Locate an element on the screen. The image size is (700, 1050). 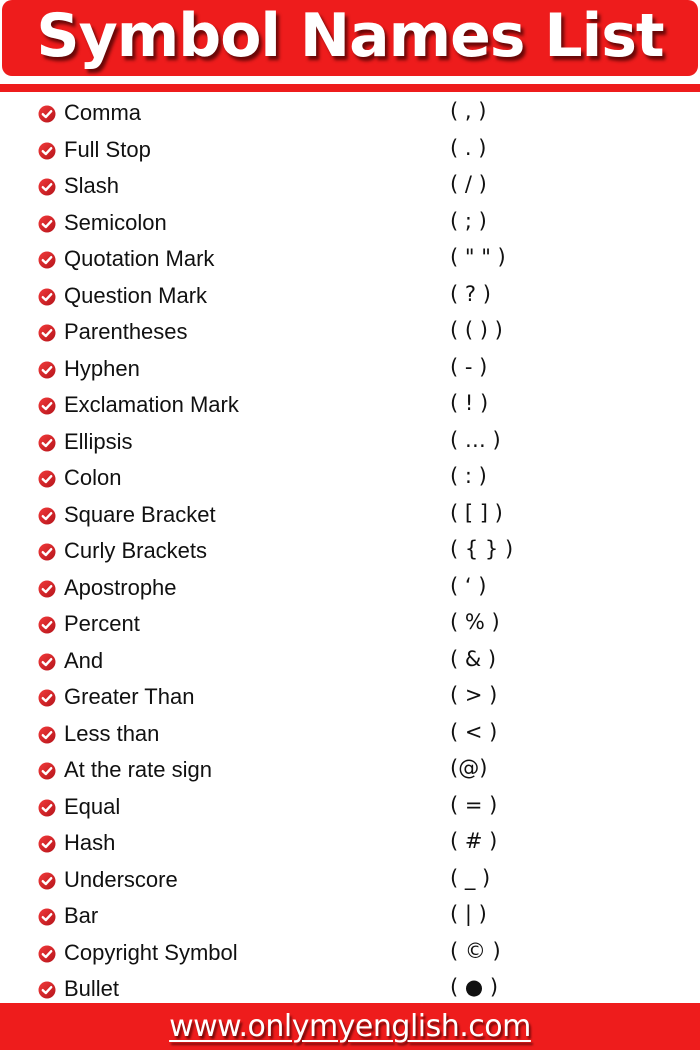
symbol-glyph: ( % ) is located at coordinates (475, 622).